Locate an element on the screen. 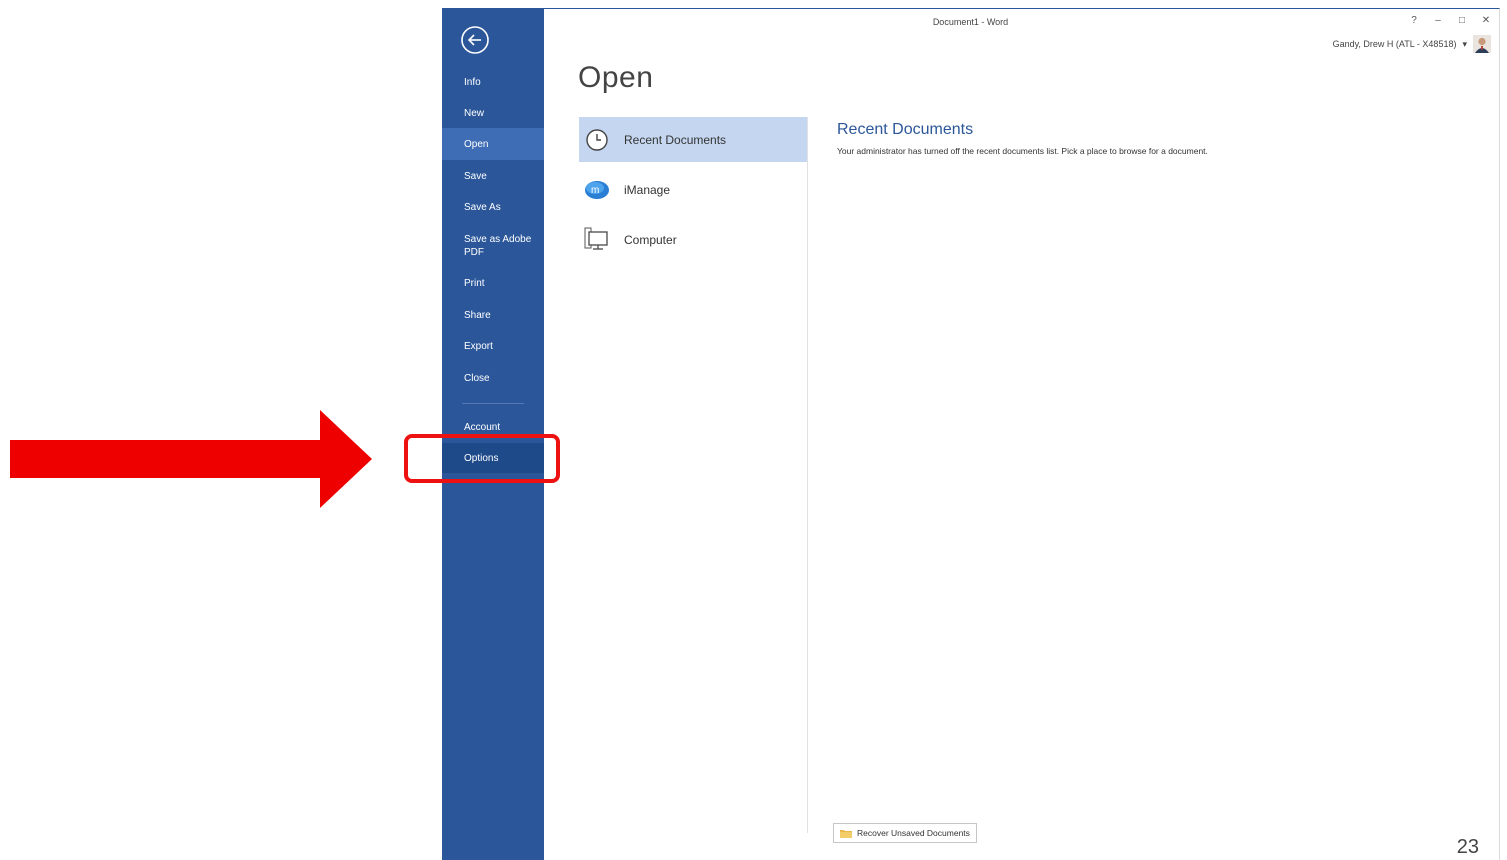 The width and height of the screenshot is (1507, 860). user-account: Gandy, Drew H (ATL - X48518) ▾ is located at coordinates (1412, 44).